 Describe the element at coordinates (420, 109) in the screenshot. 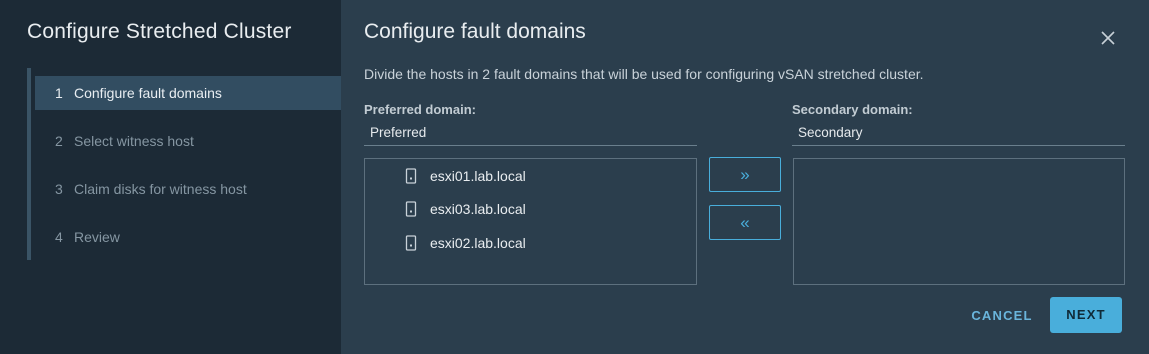

I see `preferred-domain-label: Preferred domain:` at that location.